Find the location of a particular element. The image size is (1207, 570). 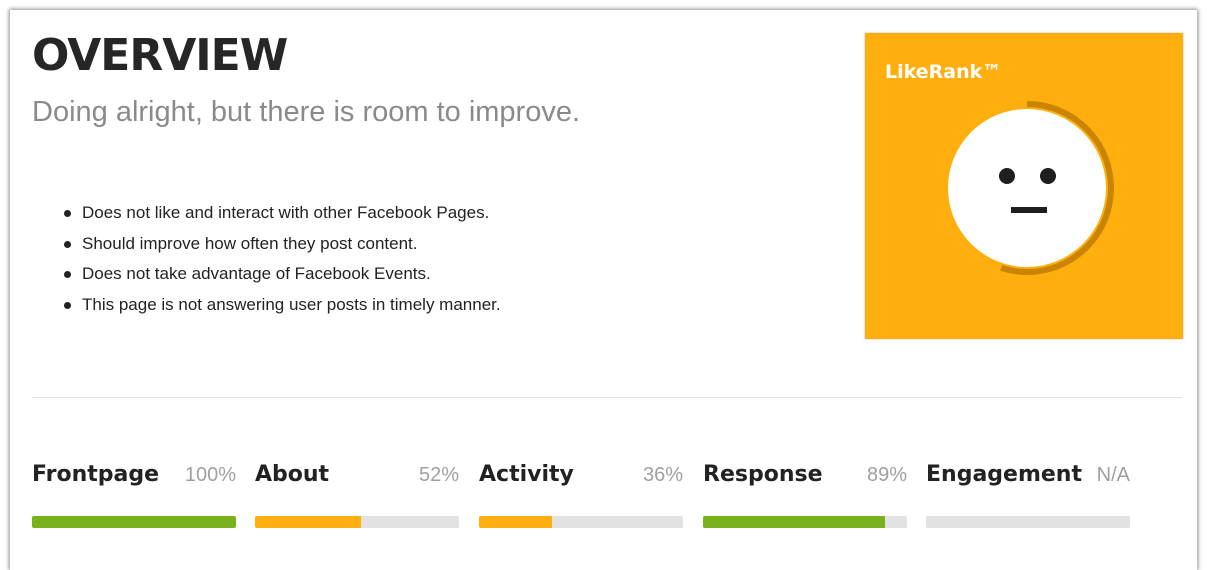

mouth is located at coordinates (1029, 210).